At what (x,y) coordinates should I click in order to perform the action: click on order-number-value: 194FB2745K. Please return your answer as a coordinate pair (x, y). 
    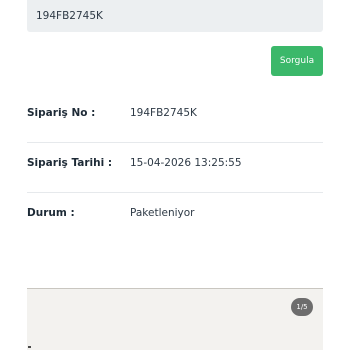
    Looking at the image, I should click on (163, 113).